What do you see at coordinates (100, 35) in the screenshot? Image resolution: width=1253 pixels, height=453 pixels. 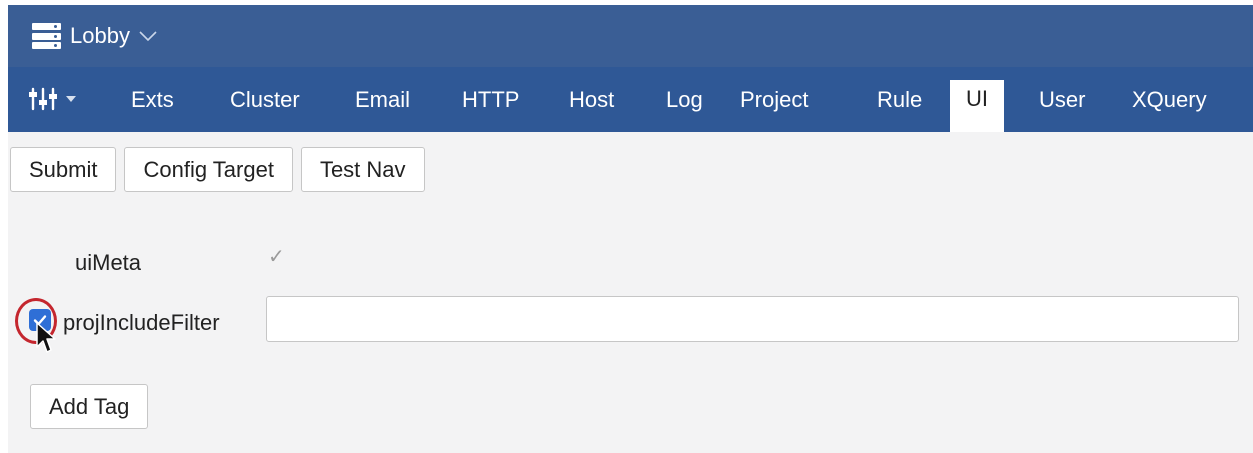 I see `app-title: Lobby` at bounding box center [100, 35].